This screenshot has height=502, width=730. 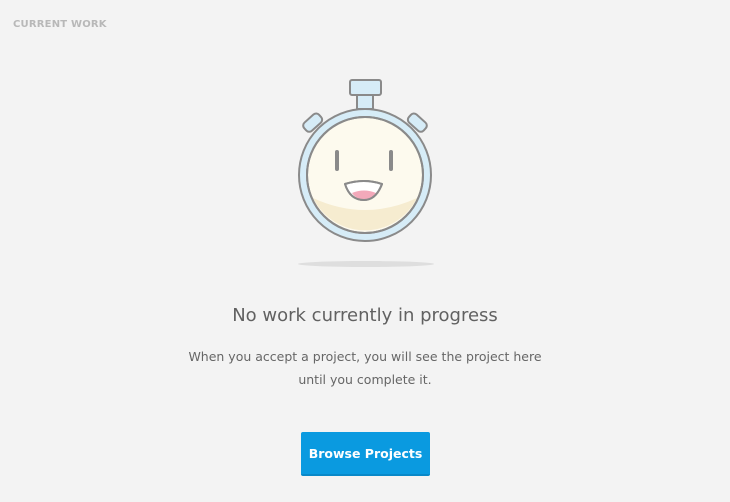 I want to click on section-label: CURRENT WORK, so click(x=60, y=24).